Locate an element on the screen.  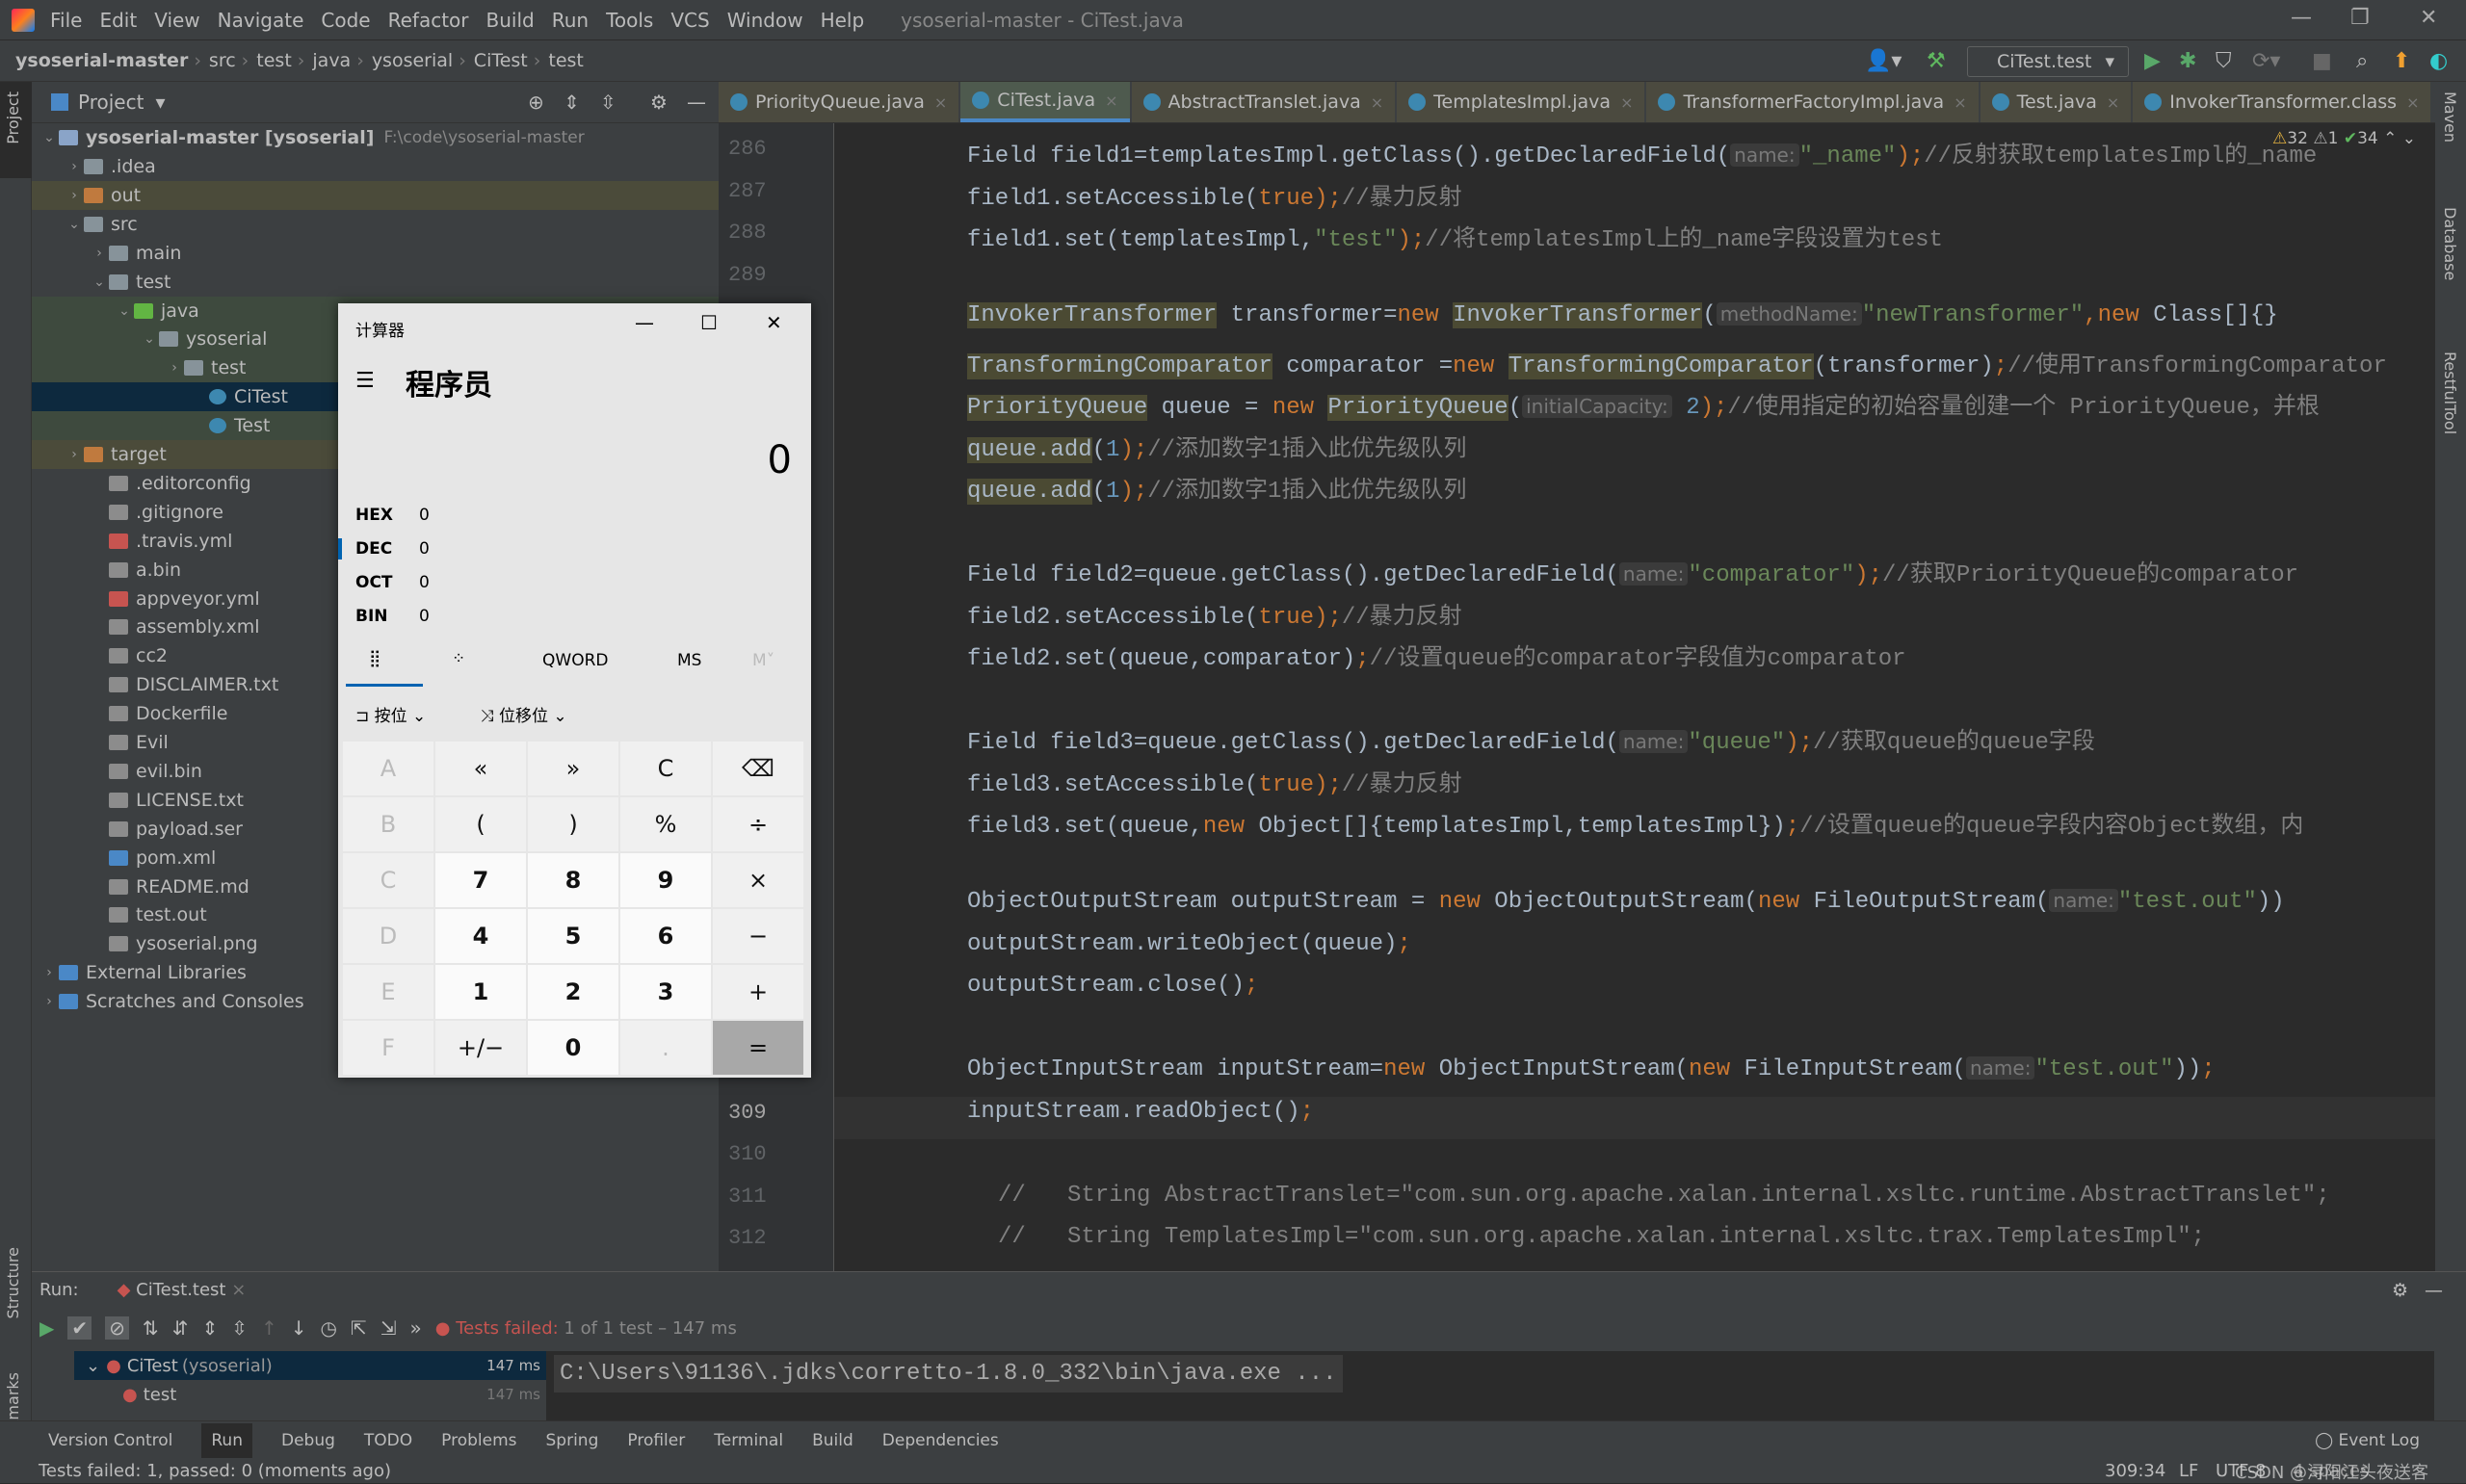
collapse-all-icon: ⇳ is located at coordinates (239, 1328).